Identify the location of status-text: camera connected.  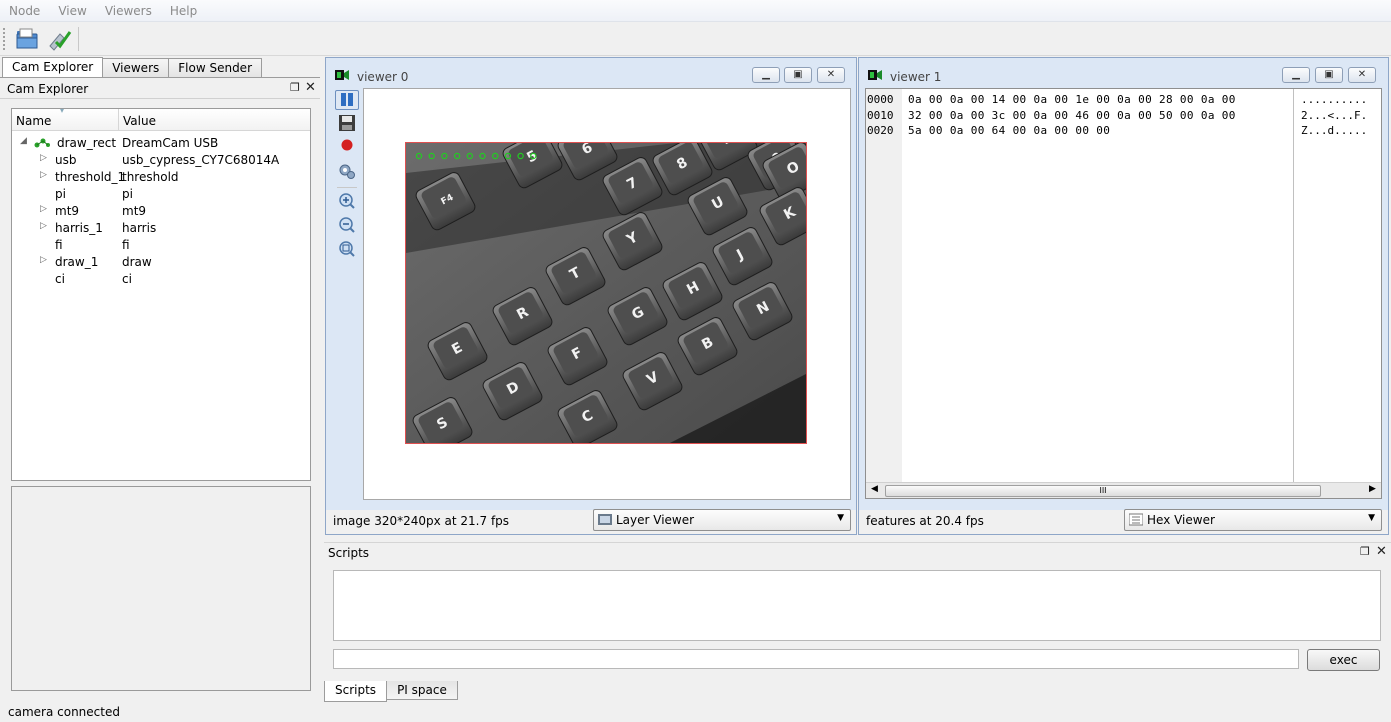
(64, 712).